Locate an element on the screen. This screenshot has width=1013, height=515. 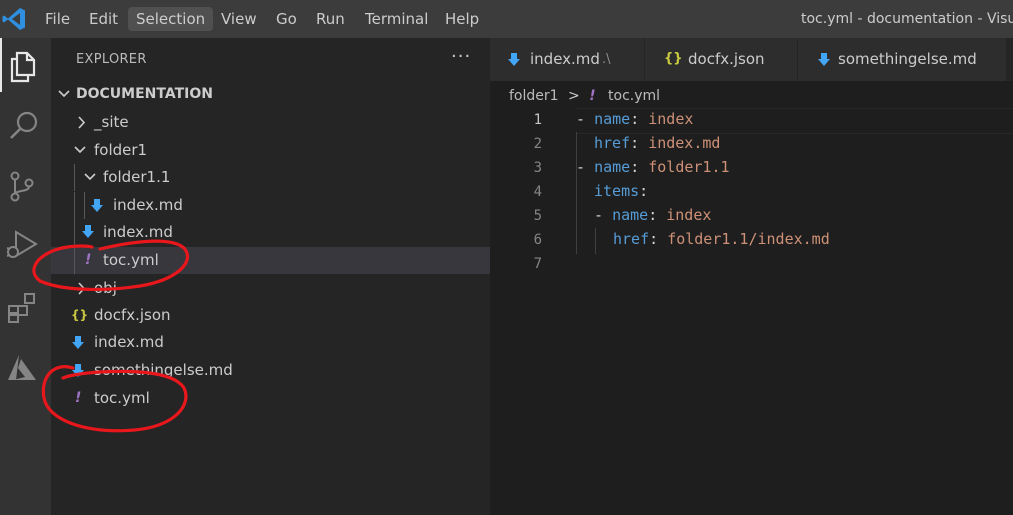
tree-root-documentation: DOCUMENTATION is located at coordinates (270, 94).